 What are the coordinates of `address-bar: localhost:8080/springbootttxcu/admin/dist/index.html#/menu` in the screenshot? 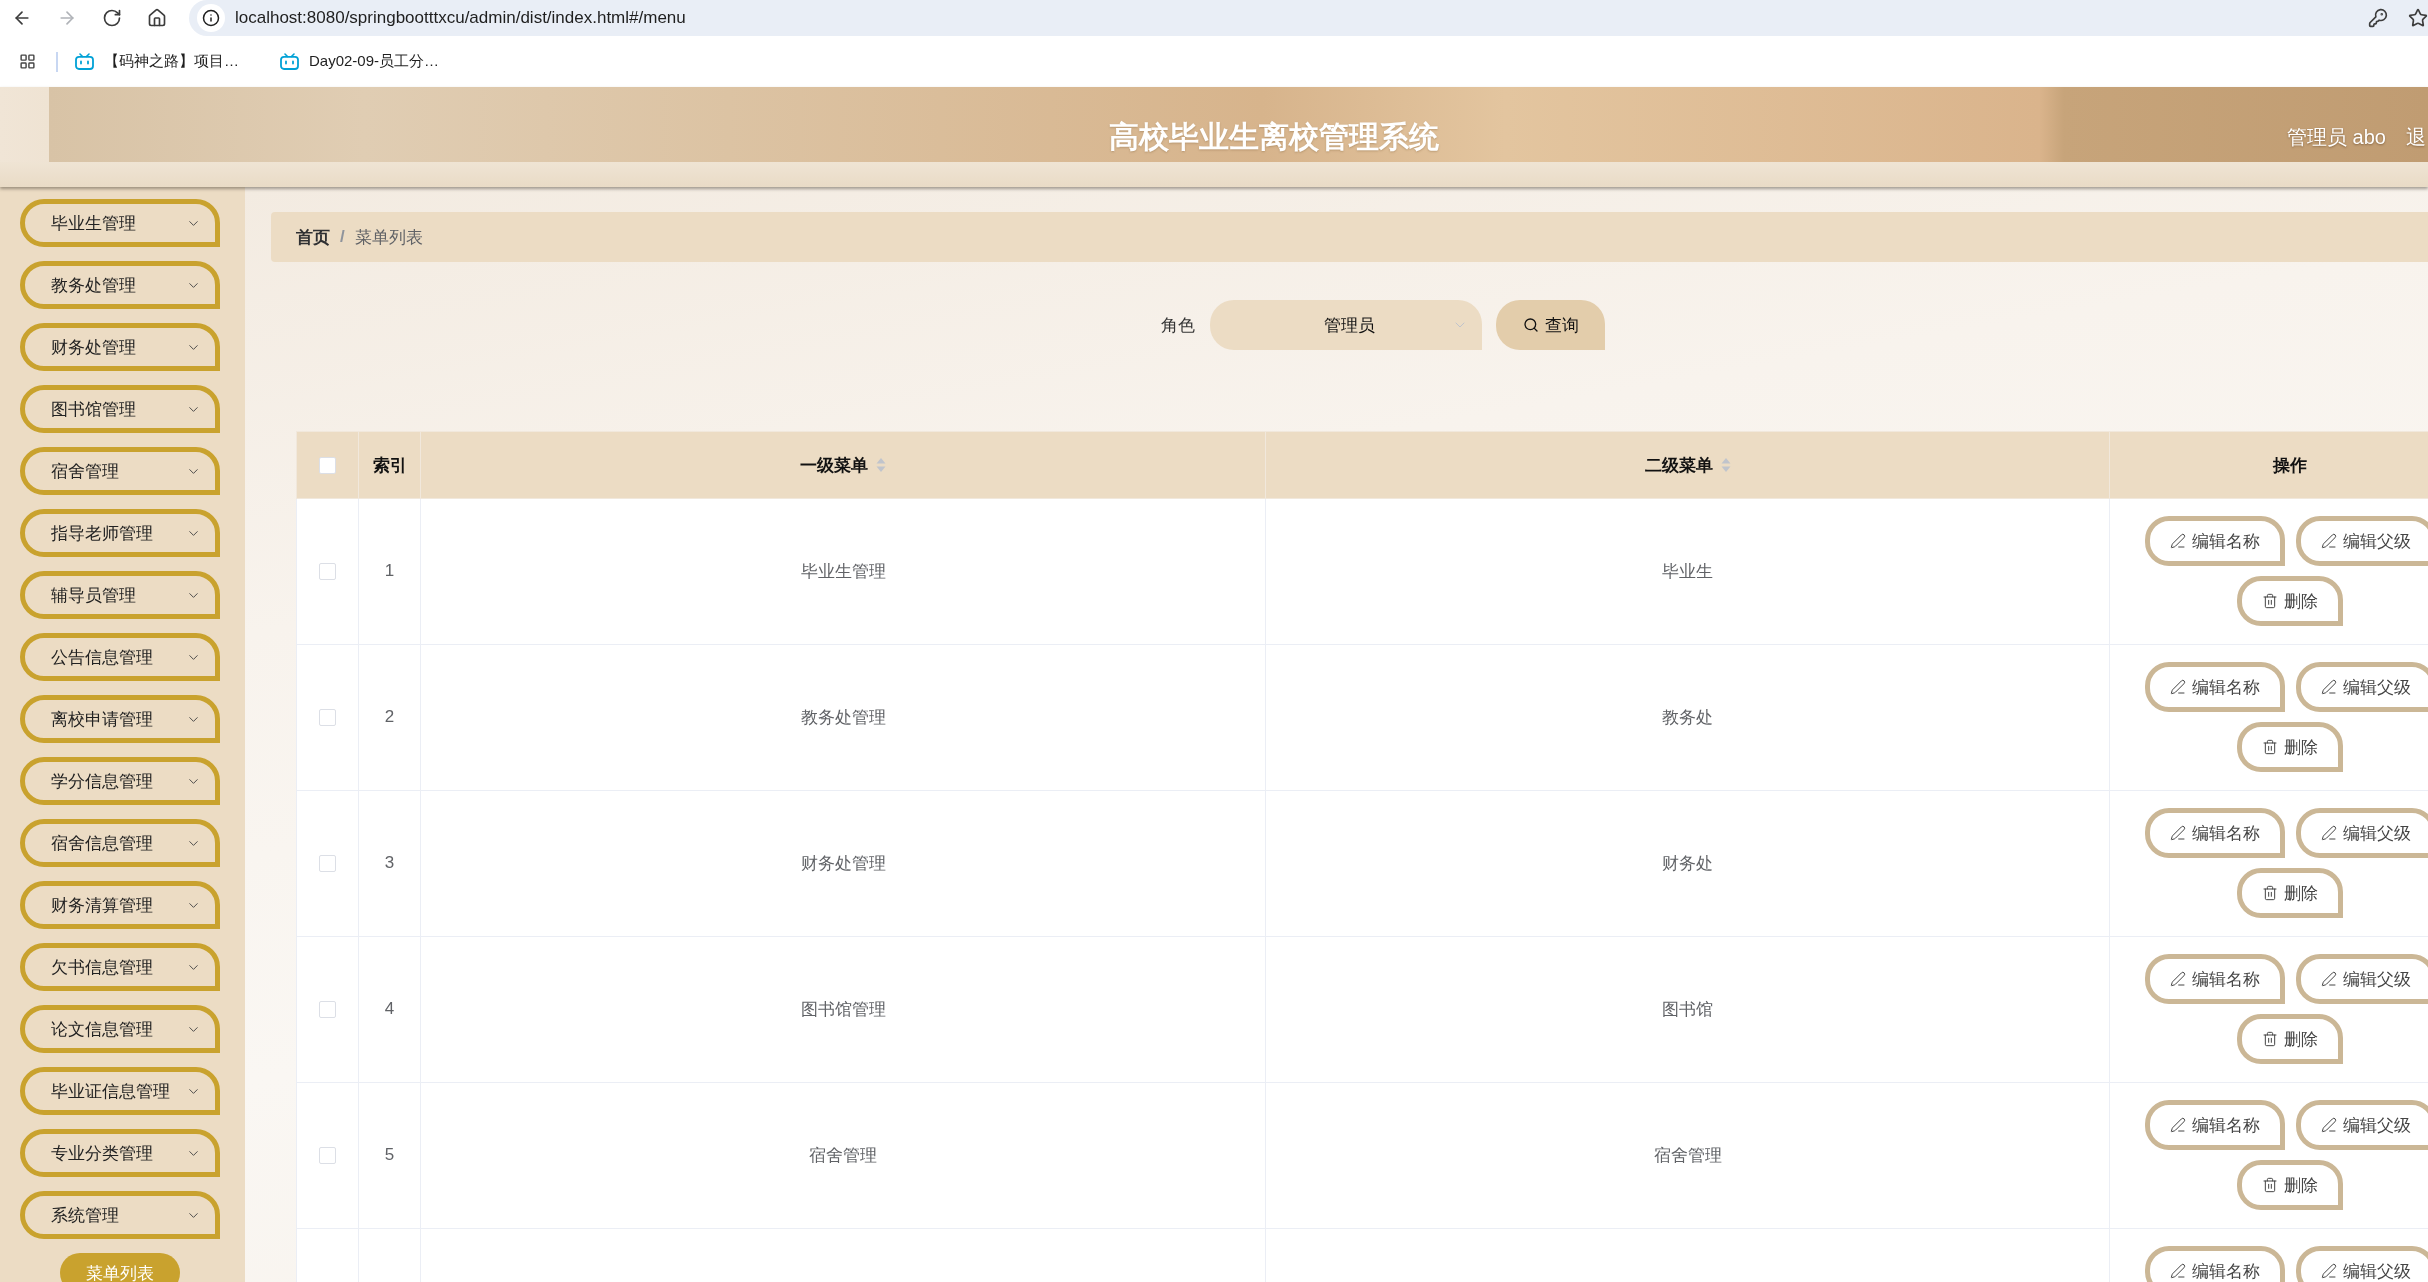 It's located at (1308, 18).